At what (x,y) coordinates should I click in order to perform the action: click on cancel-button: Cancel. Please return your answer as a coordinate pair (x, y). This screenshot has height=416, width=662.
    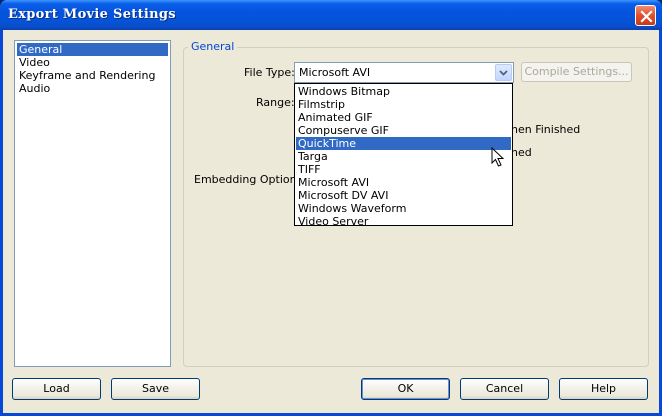
    Looking at the image, I should click on (504, 389).